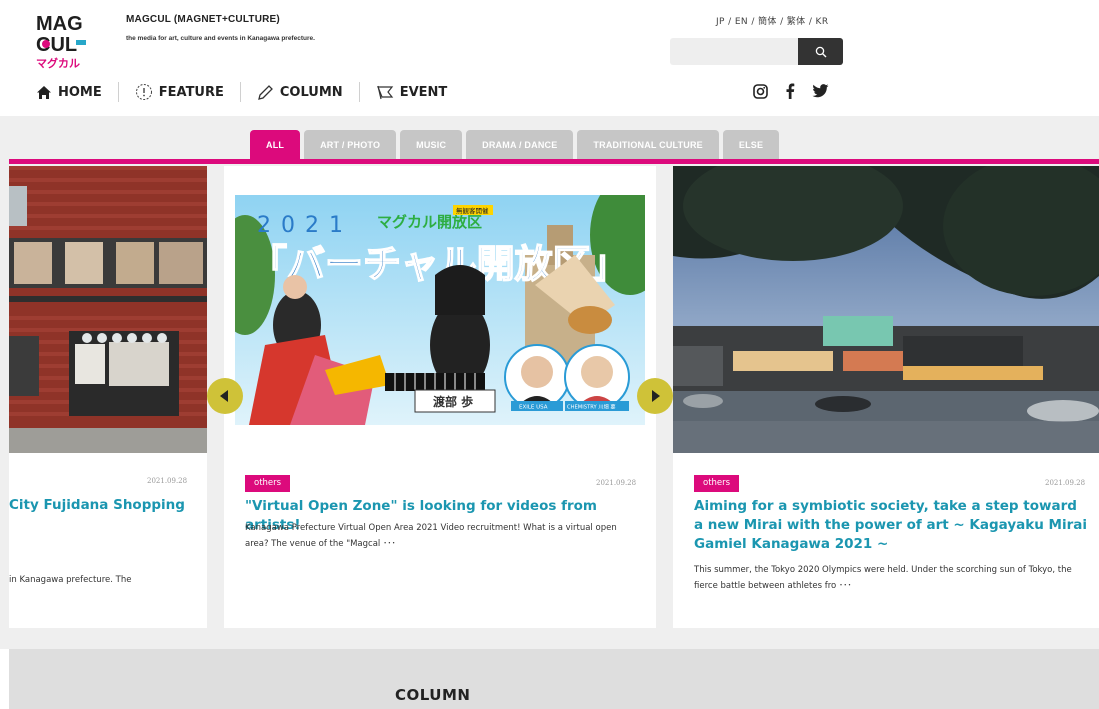 This screenshot has height=709, width=1099. Describe the element at coordinates (453, 401) in the screenshot. I see `image-name: 渡部 歩` at that location.